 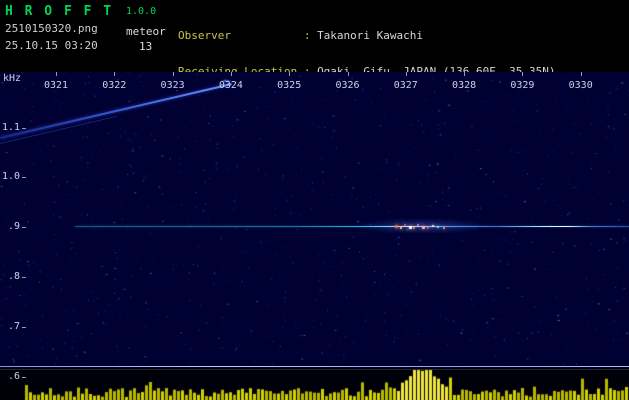 I want to click on freq-tick-label: .6, so click(x=13, y=376).